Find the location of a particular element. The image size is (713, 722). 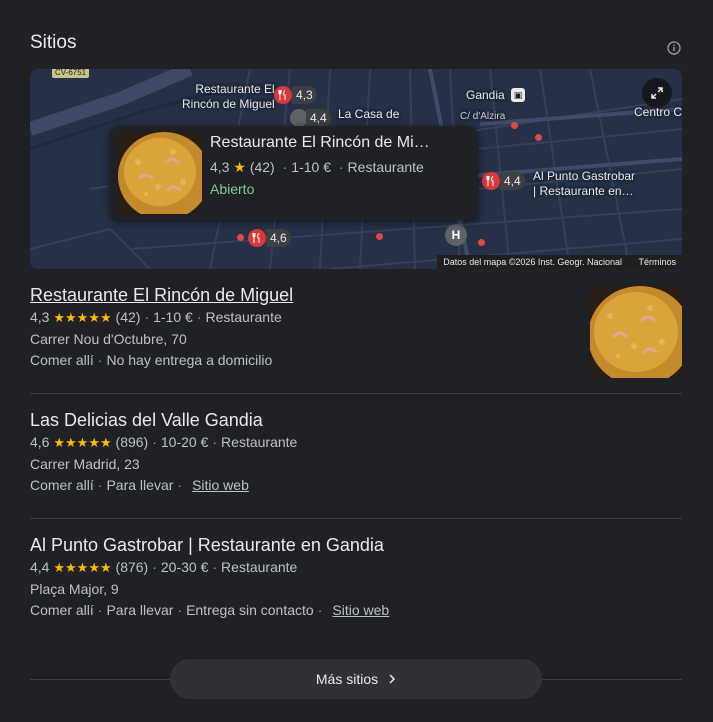

map-label-line: Rincón de Miguel is located at coordinates (228, 104).